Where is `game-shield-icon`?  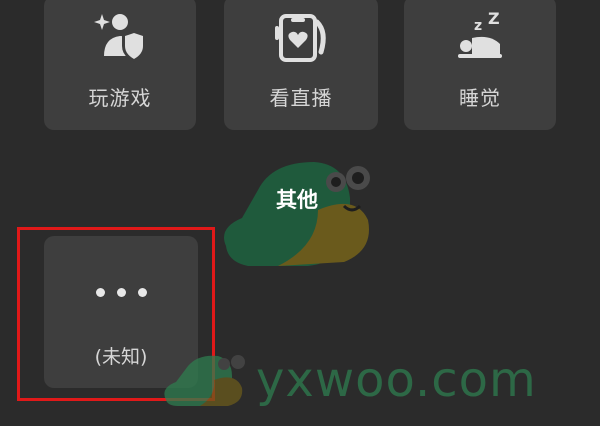 game-shield-icon is located at coordinates (120, 38).